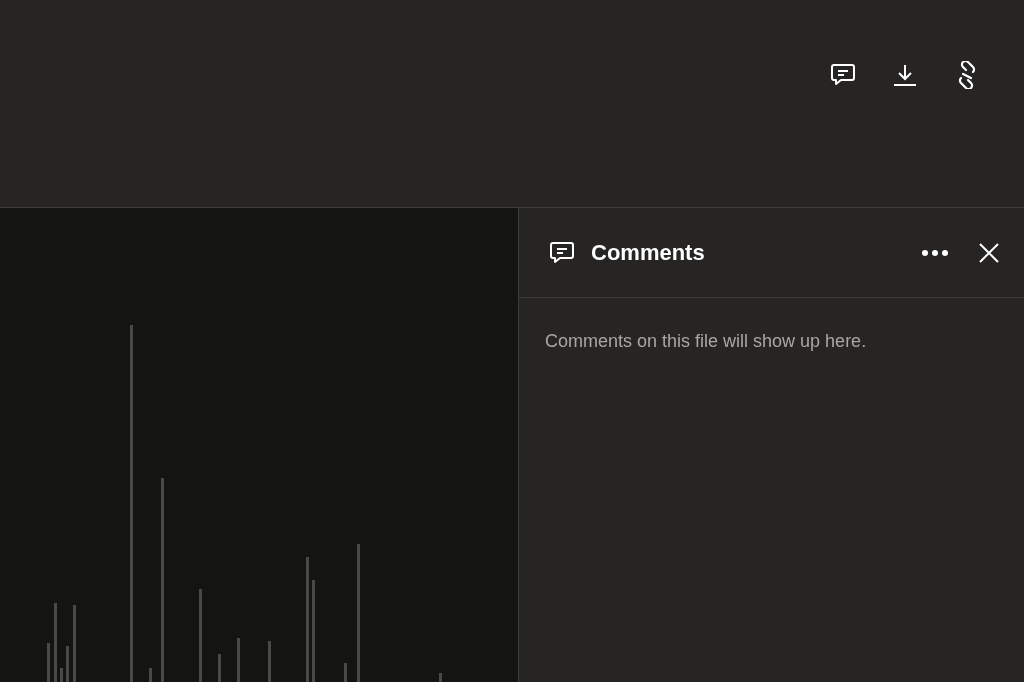 The image size is (1024, 682). What do you see at coordinates (562, 252) in the screenshot?
I see `comment-icon` at bounding box center [562, 252].